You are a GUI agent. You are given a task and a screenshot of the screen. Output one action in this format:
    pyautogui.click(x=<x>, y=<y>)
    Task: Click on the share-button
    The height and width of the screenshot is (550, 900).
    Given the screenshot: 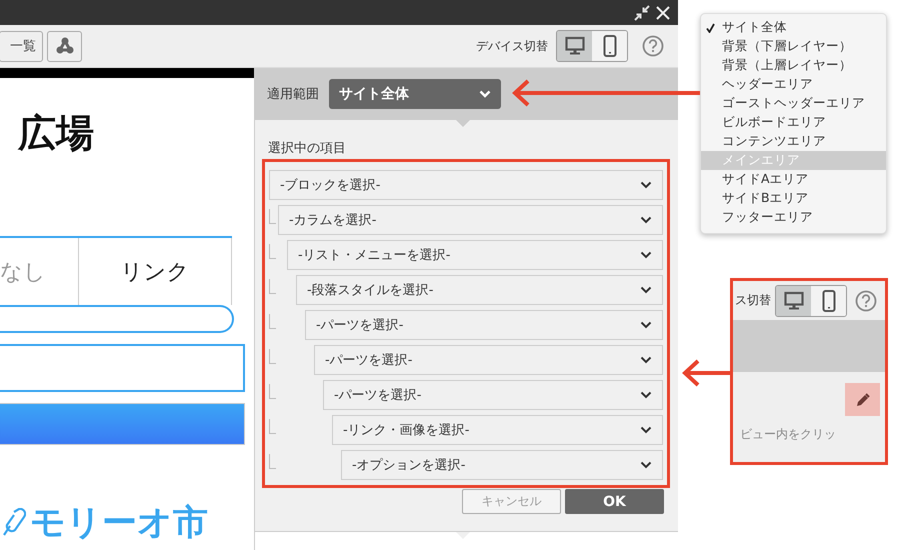 What is the action you would take?
    pyautogui.click(x=64, y=46)
    